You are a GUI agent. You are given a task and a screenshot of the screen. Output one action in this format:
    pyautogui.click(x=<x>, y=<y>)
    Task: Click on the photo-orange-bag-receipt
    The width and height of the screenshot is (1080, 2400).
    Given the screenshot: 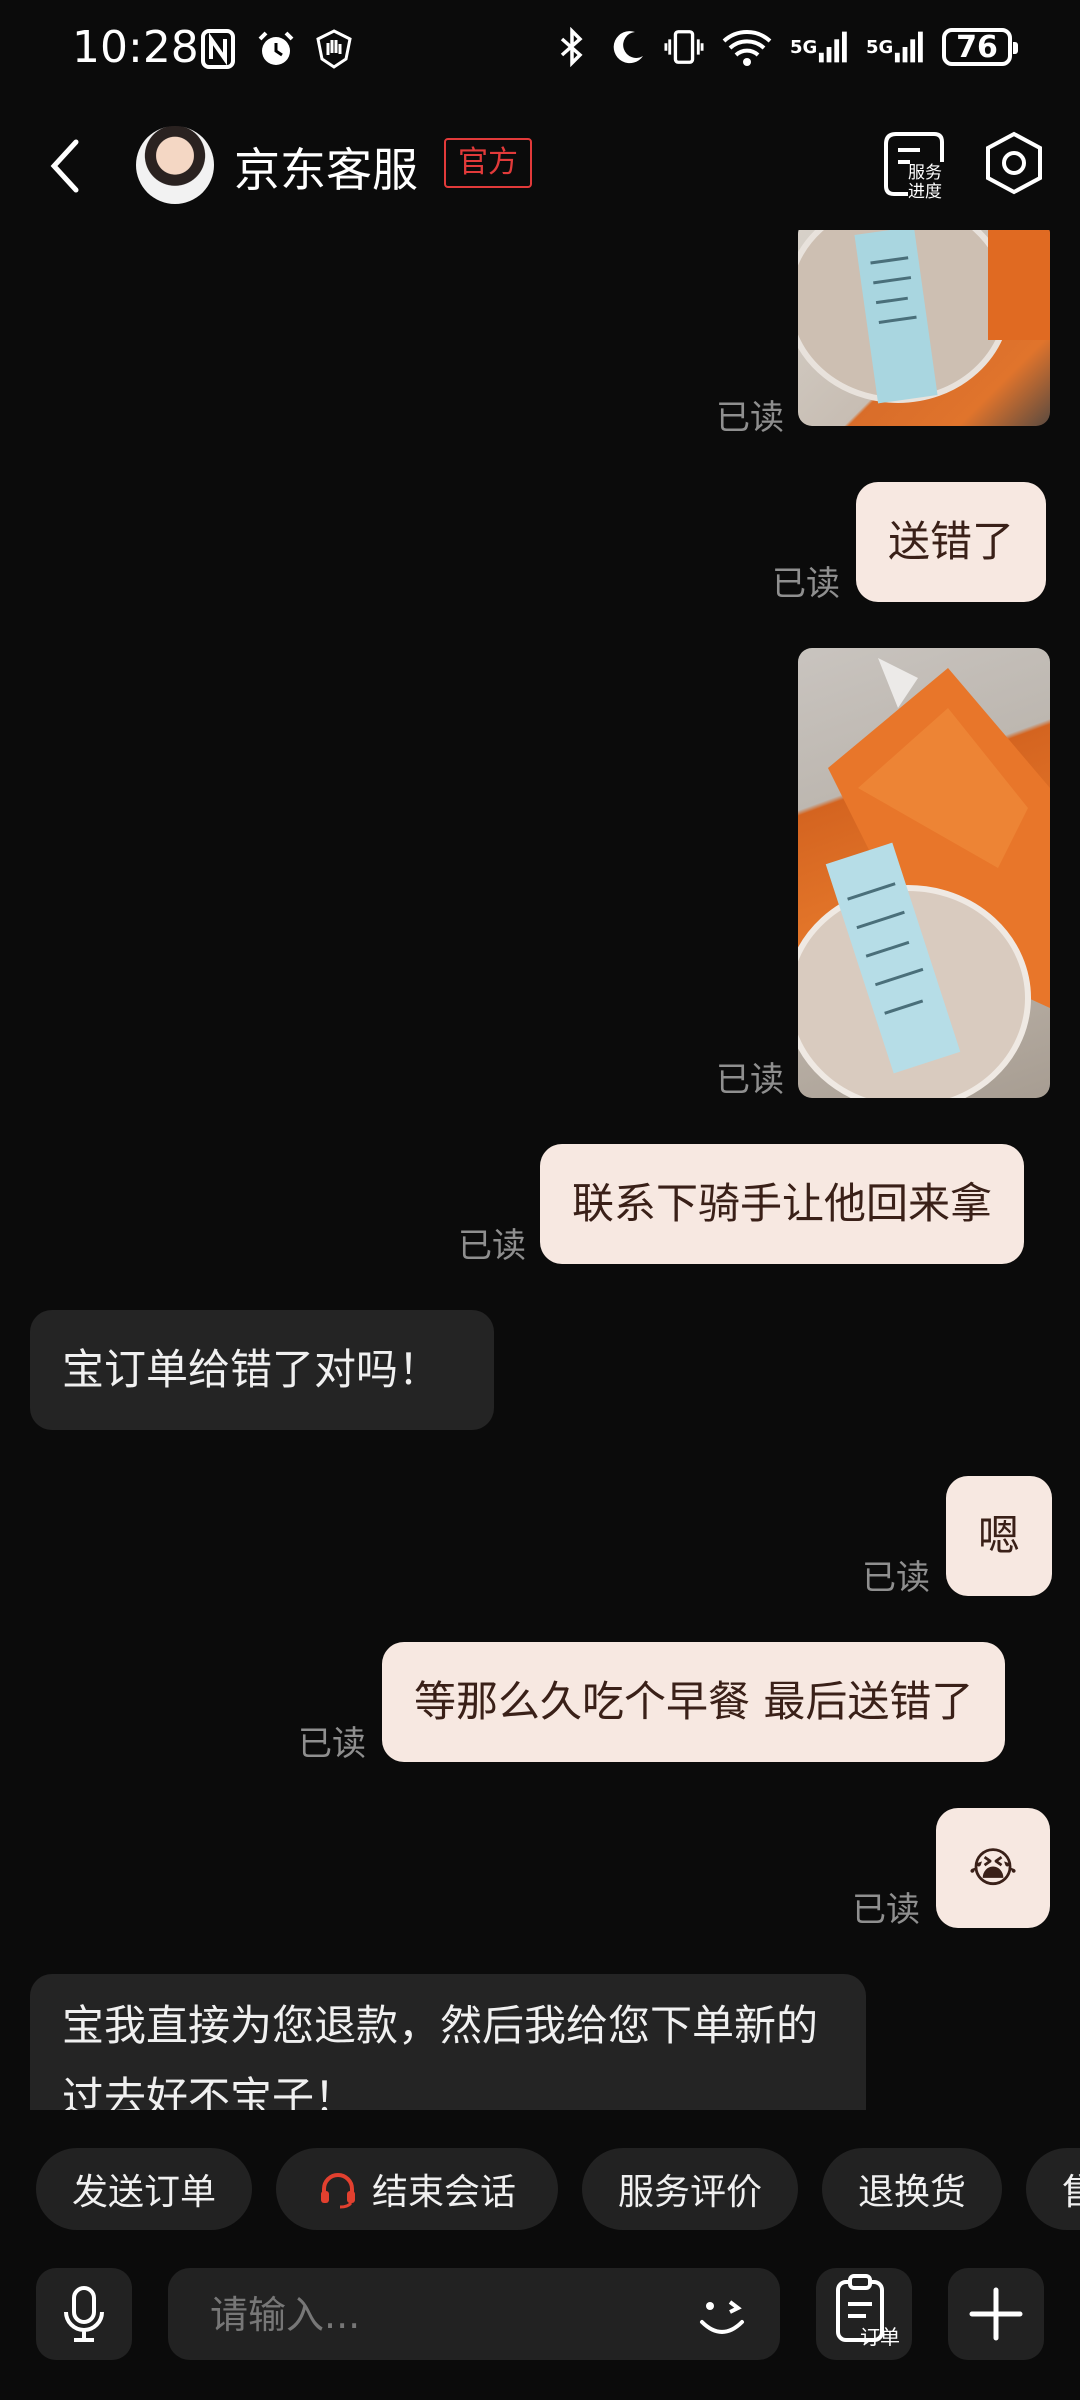 What is the action you would take?
    pyautogui.click(x=924, y=878)
    